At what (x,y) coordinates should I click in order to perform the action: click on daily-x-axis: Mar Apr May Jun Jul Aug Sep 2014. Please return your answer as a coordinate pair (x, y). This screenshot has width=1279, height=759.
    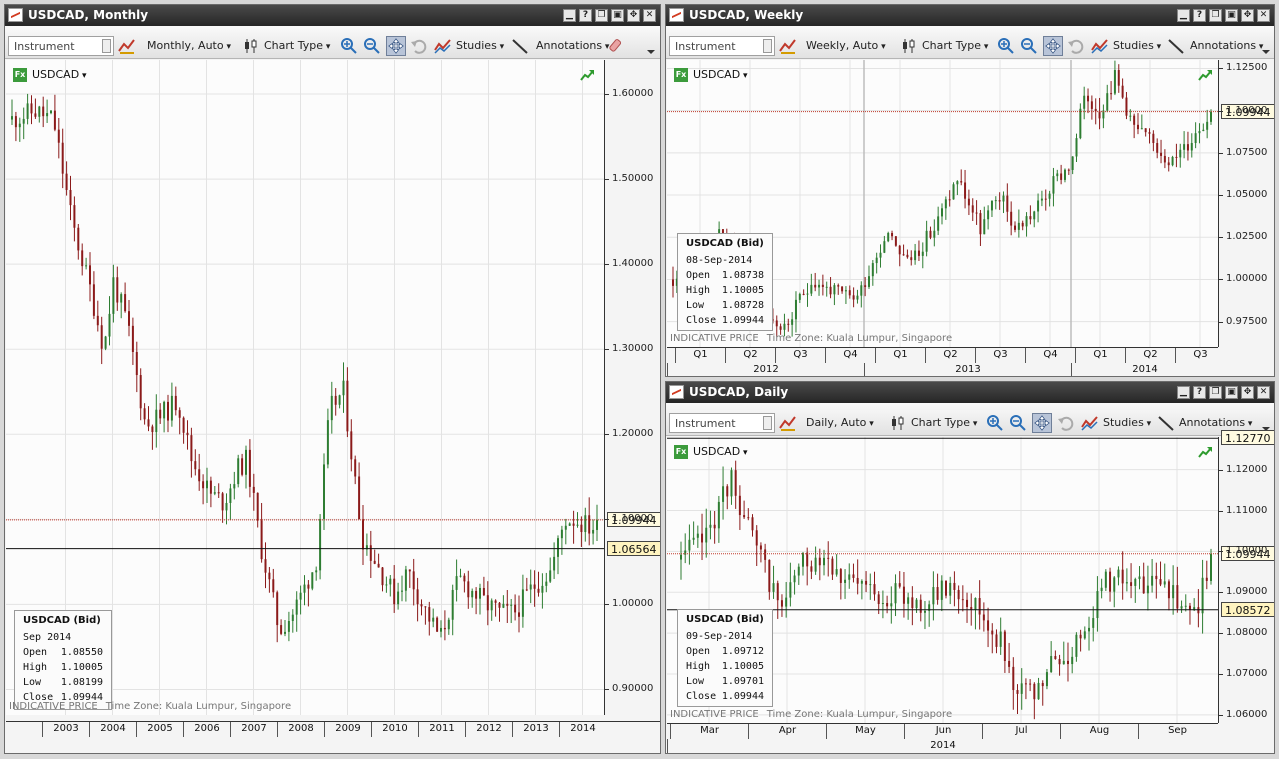
    Looking at the image, I should click on (942, 738).